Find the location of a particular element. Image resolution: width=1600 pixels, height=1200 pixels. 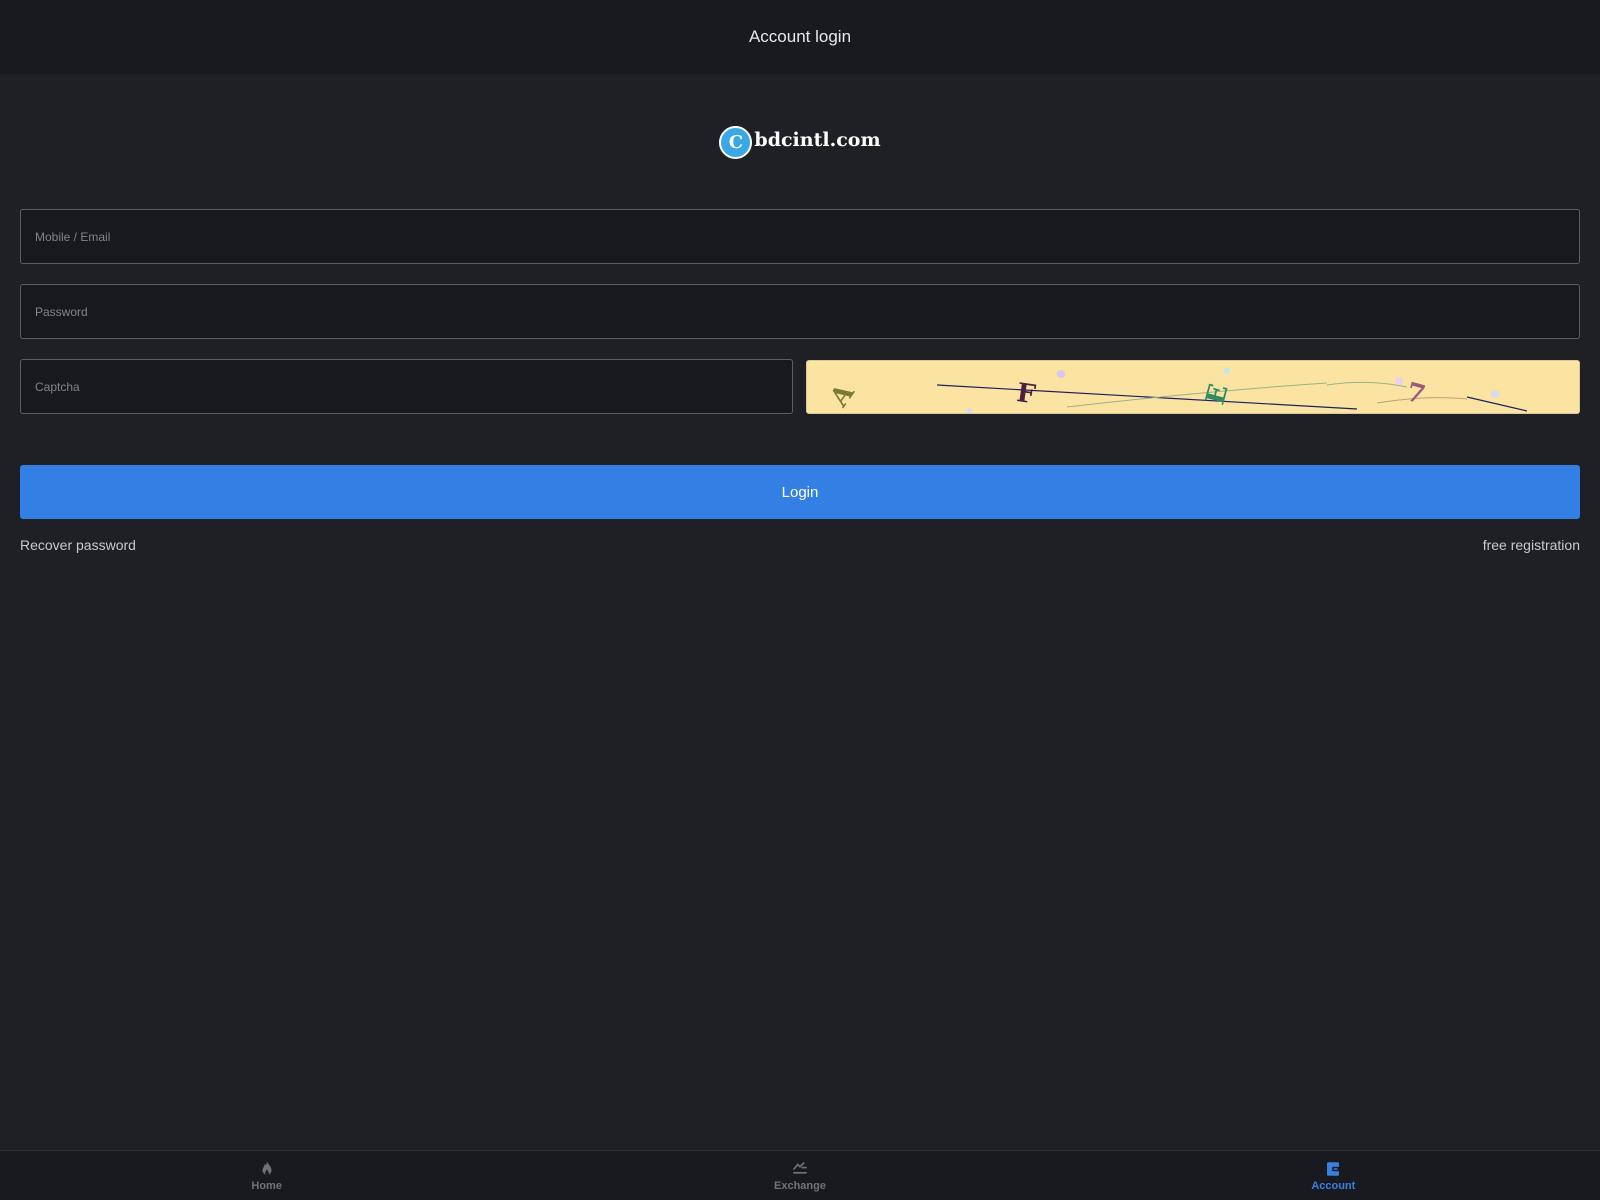

captcha-char-3: 7 is located at coordinates (1415, 394).